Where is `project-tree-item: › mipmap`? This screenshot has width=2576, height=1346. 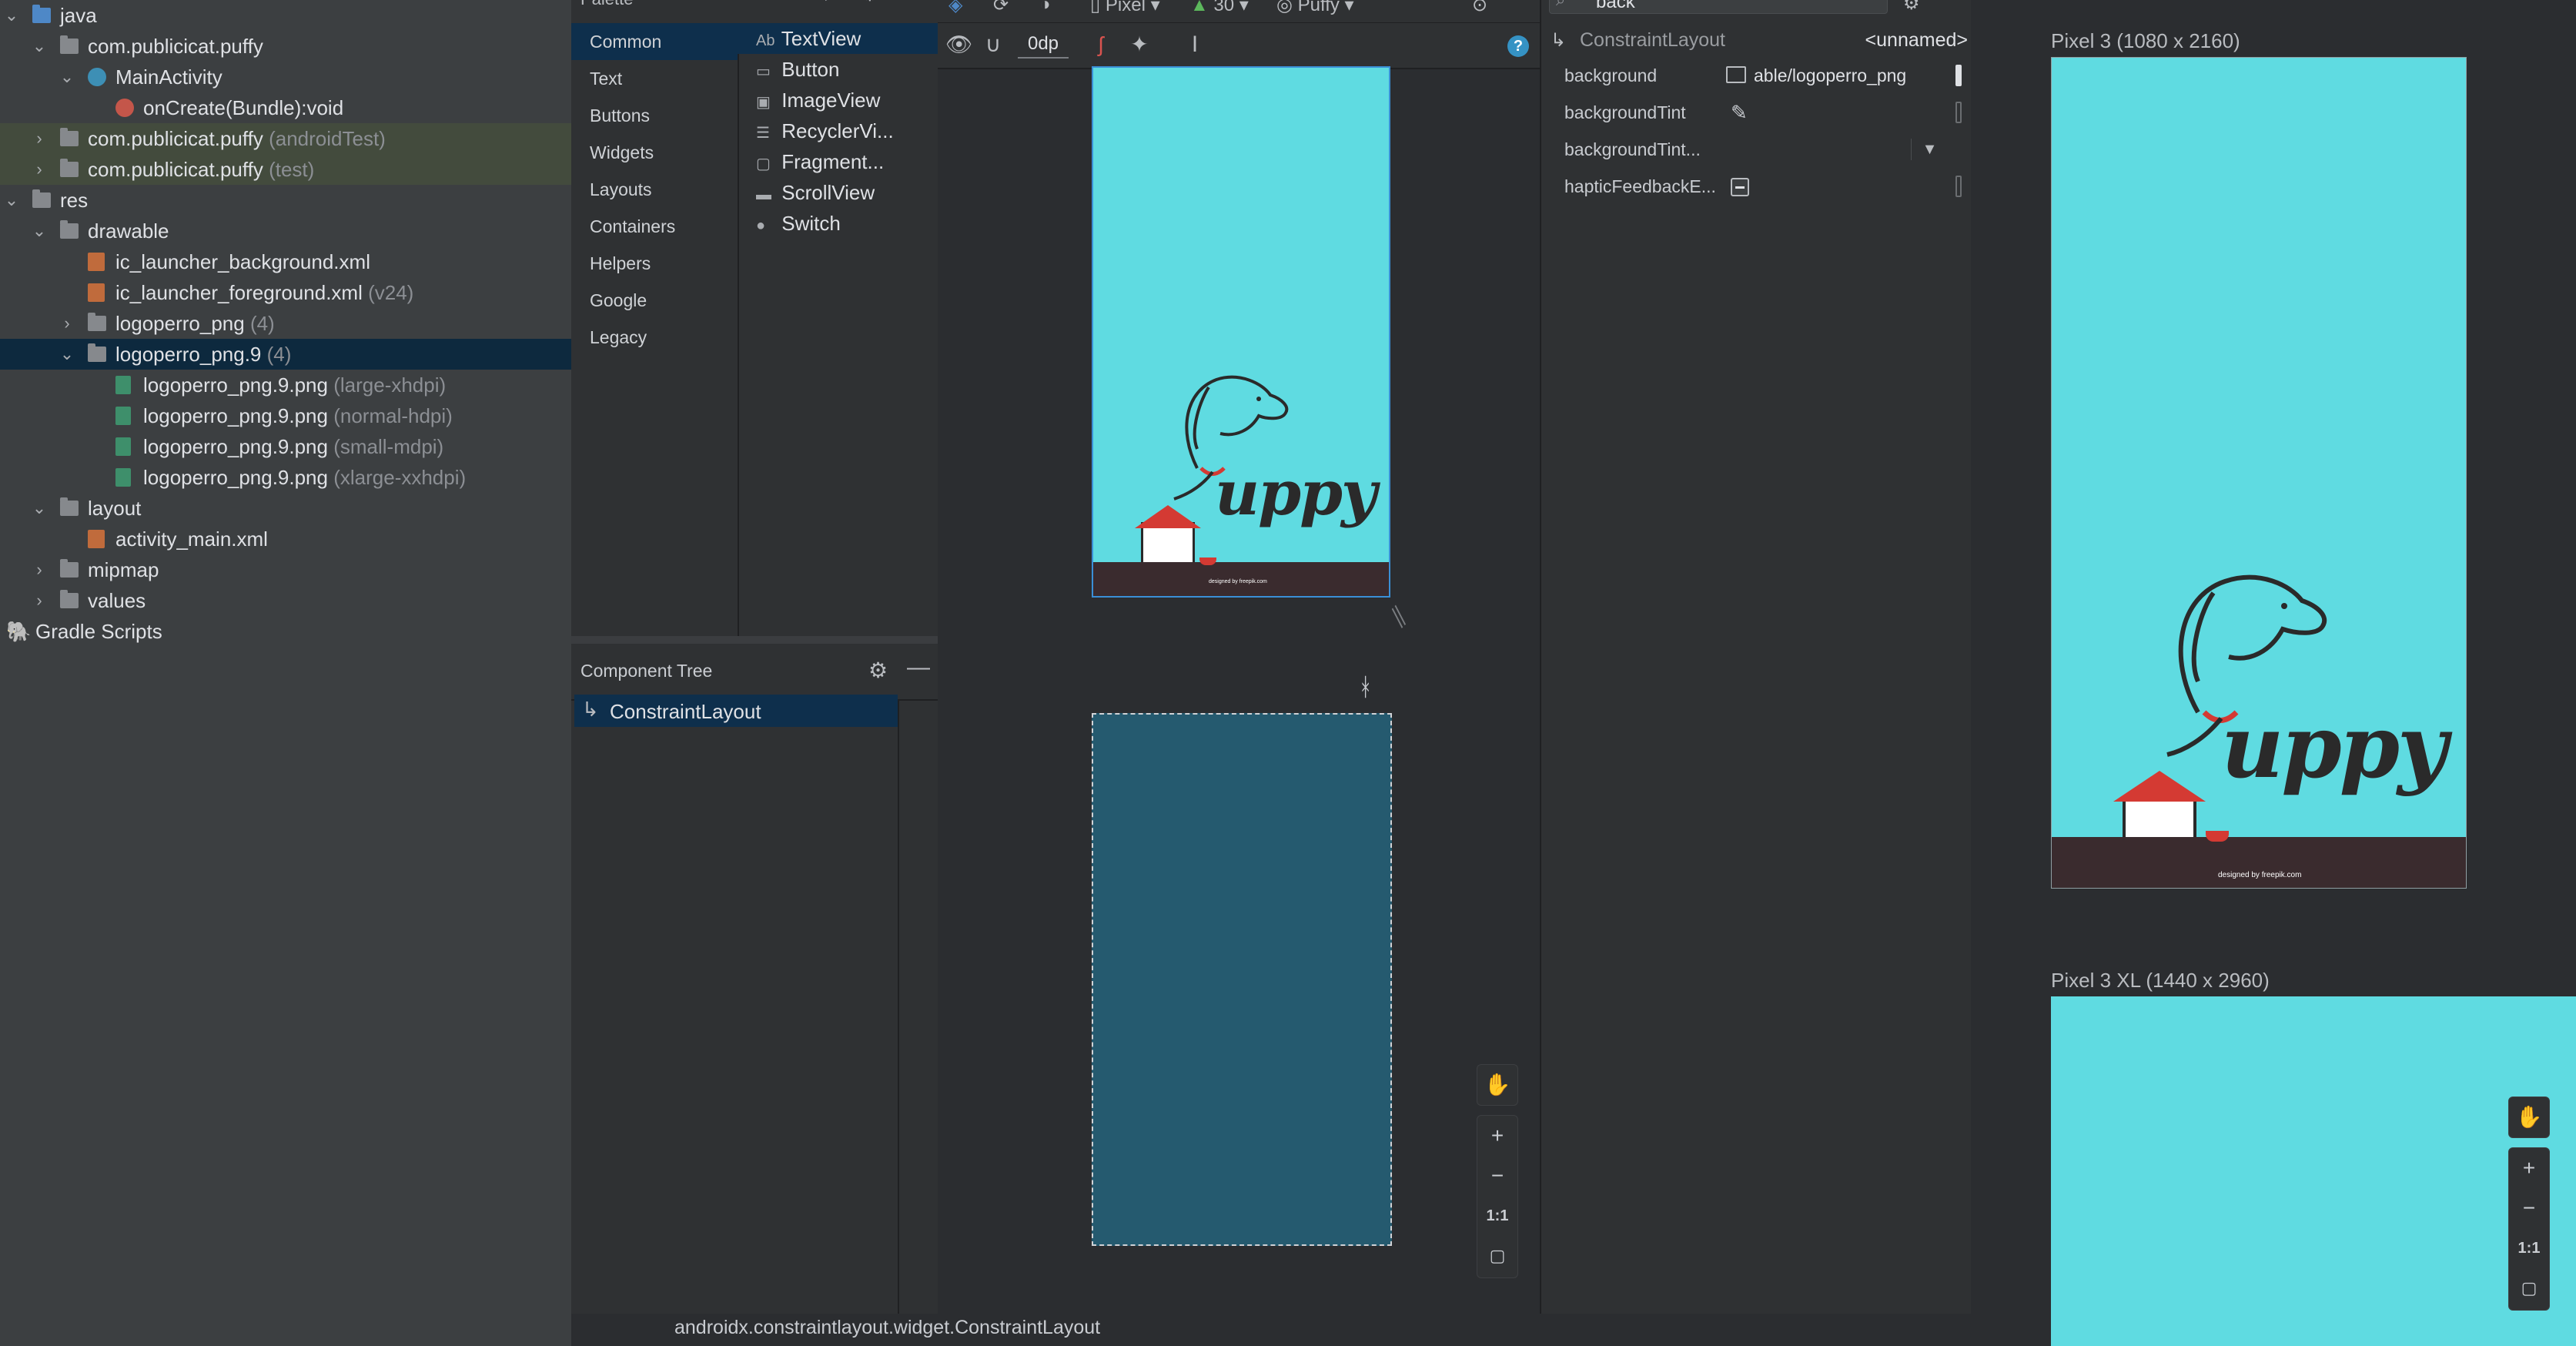
project-tree-item: › mipmap is located at coordinates (285, 569).